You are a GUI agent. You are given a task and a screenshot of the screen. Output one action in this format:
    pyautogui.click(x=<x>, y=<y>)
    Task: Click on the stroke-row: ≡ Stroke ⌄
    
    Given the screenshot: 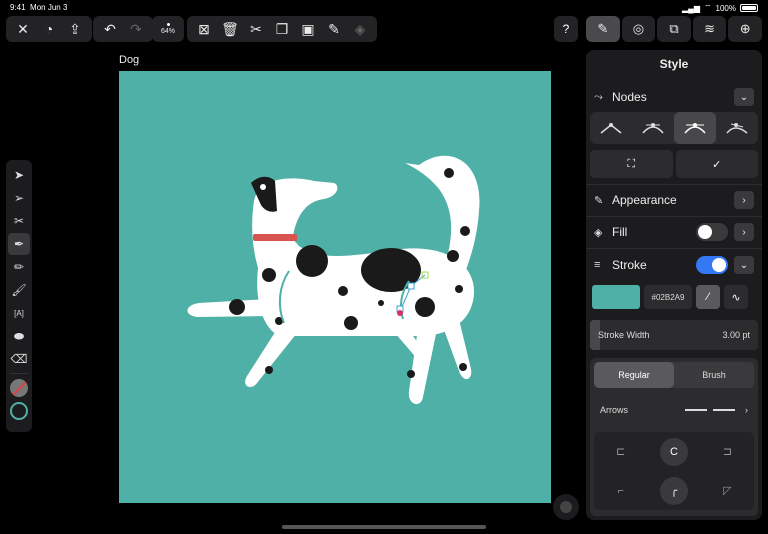 What is the action you would take?
    pyautogui.click(x=674, y=265)
    